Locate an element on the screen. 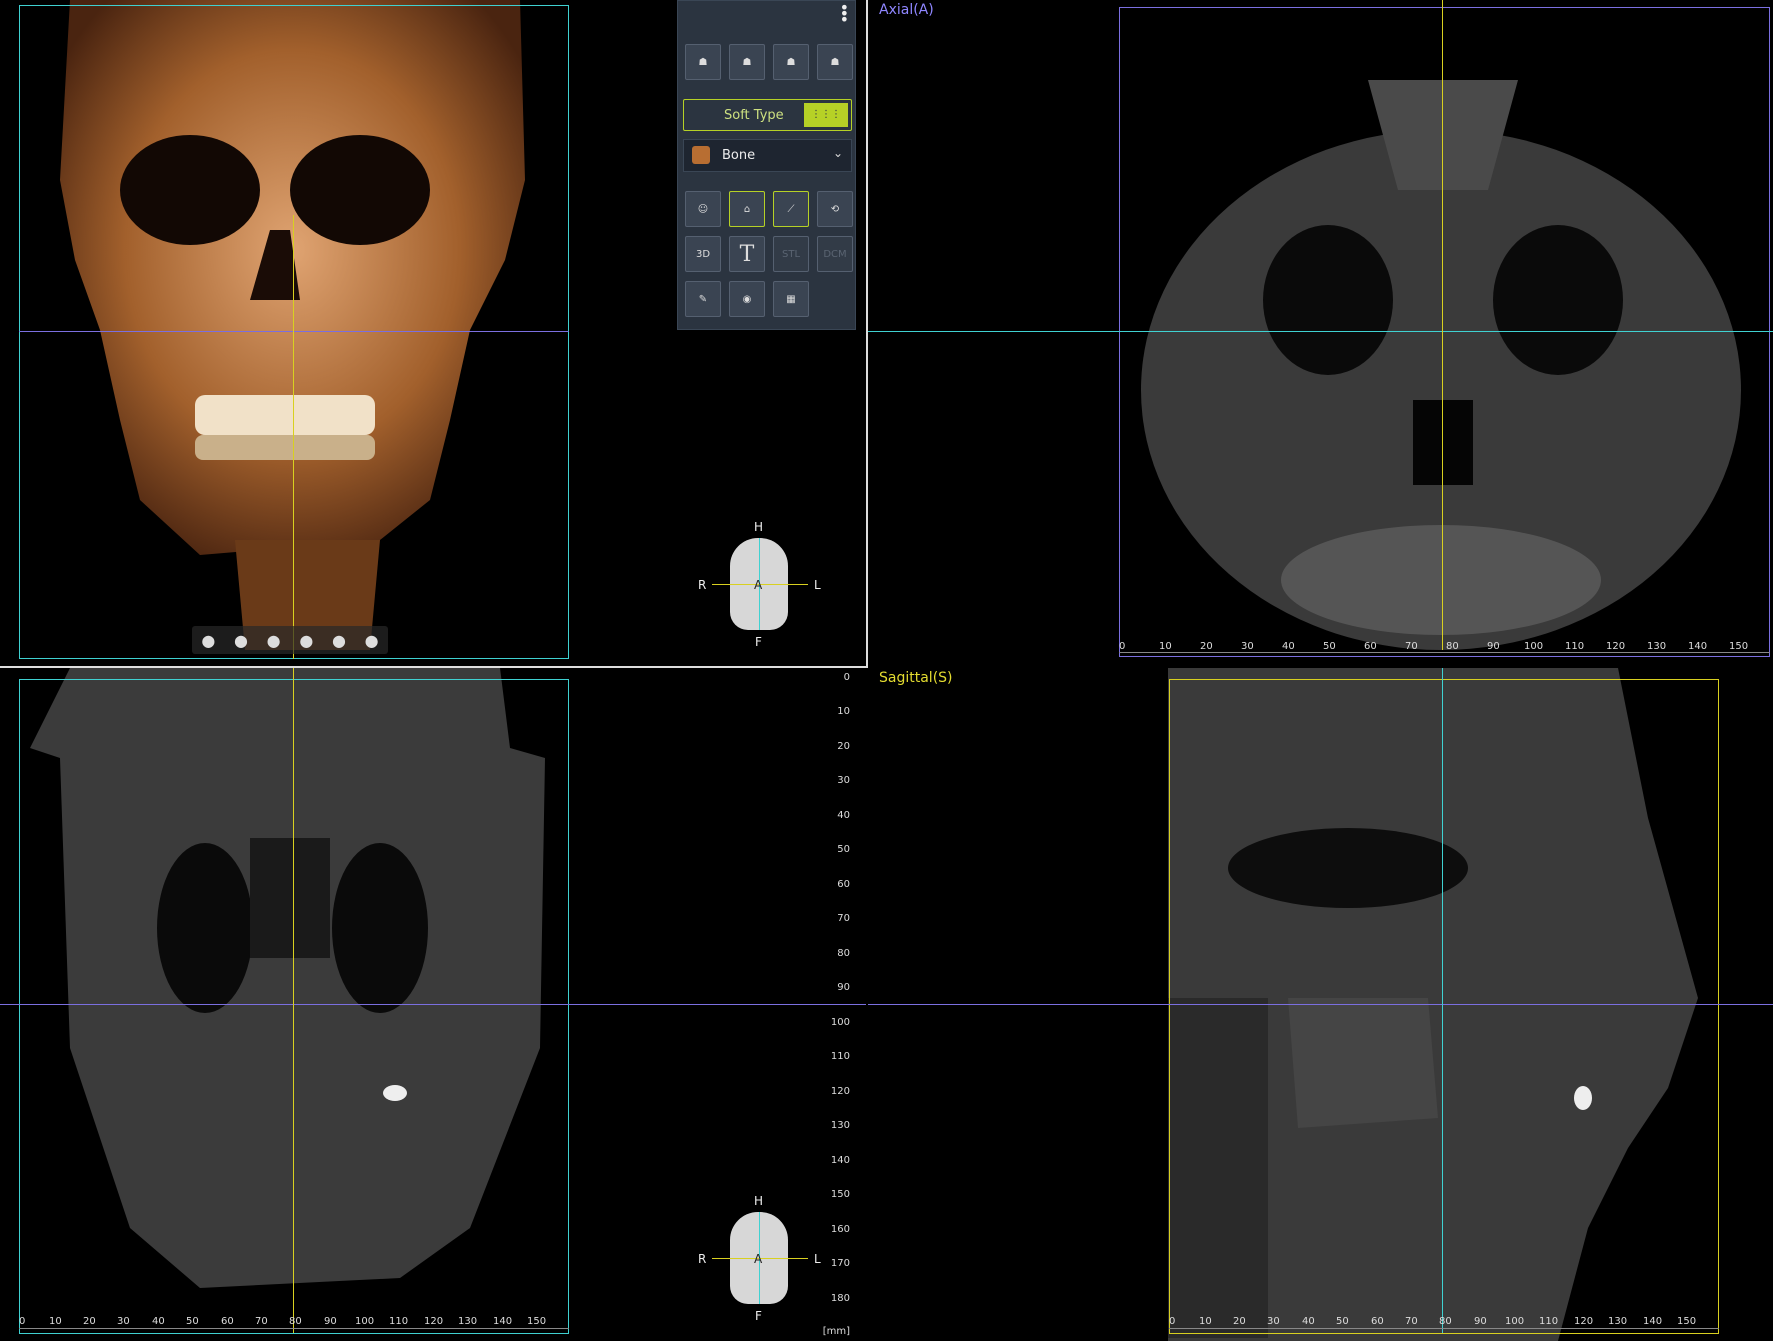 The width and height of the screenshot is (1773, 1341). grid-icon: ▦ is located at coordinates (791, 299).